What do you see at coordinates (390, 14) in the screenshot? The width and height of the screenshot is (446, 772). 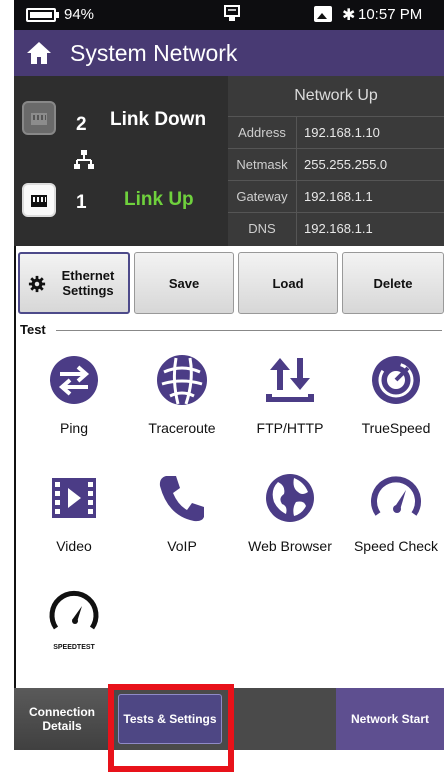 I see `clock: 10:57 PM` at bounding box center [390, 14].